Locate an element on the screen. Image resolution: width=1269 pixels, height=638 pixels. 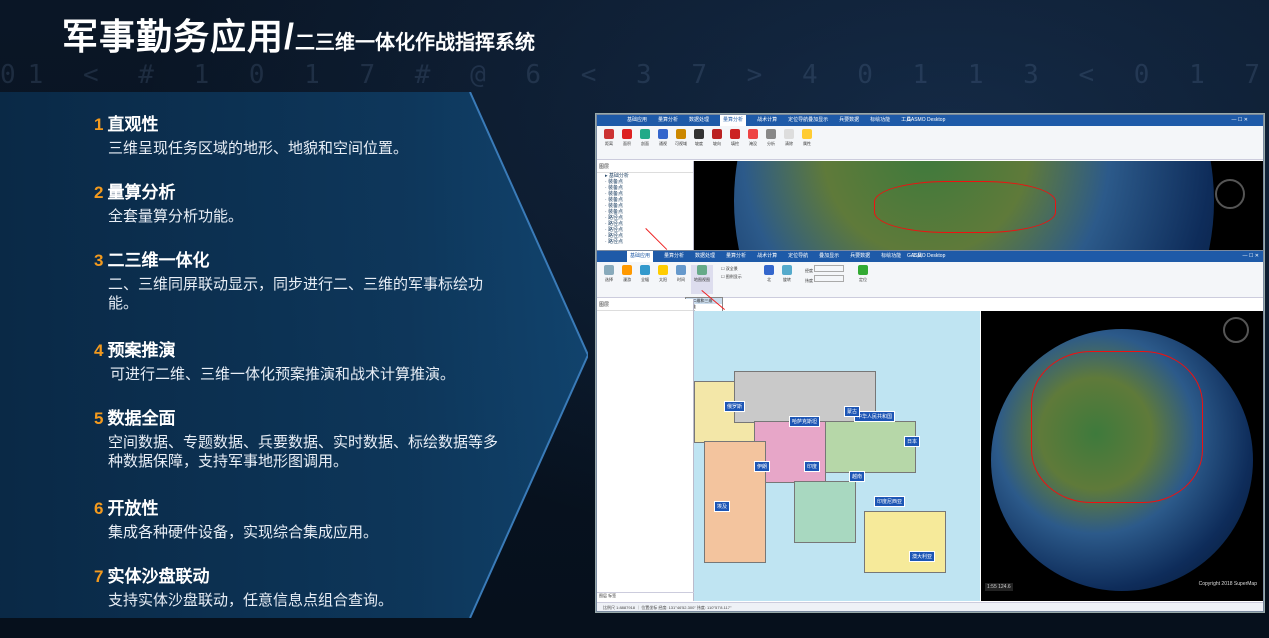
feature-desc: 可进行二维、三维一体化预案推演和战术计算推演。 is located at coordinates (283, 374).